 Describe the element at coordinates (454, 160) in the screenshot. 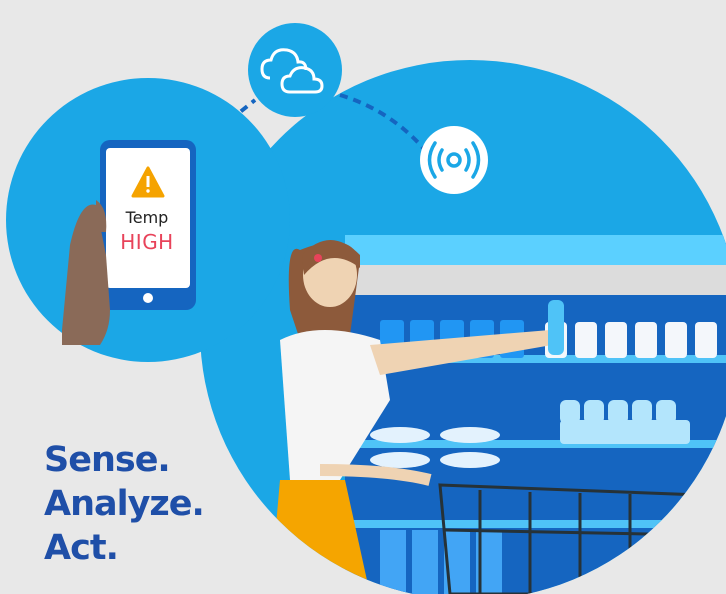

I see `sensor-bubble` at that location.